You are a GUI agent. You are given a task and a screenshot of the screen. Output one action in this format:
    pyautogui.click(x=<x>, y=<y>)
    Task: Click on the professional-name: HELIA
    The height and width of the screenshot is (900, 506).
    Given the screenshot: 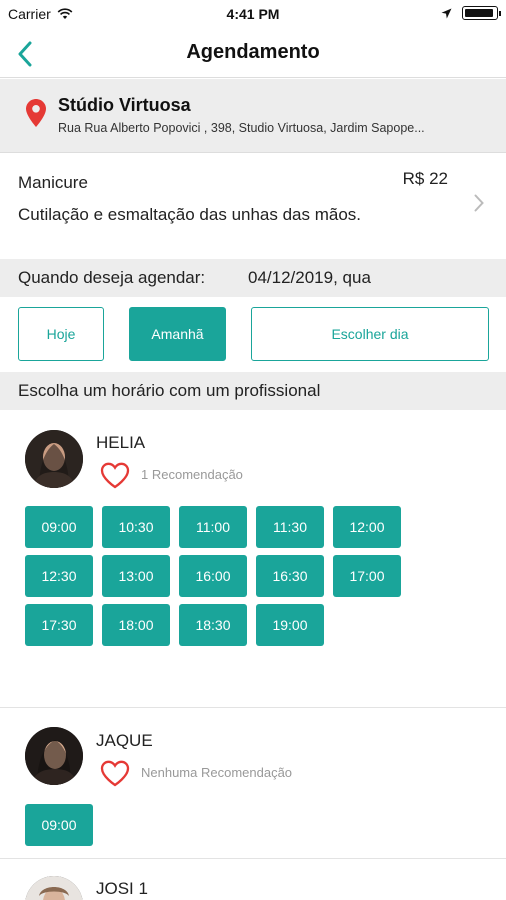 What is the action you would take?
    pyautogui.click(x=121, y=442)
    